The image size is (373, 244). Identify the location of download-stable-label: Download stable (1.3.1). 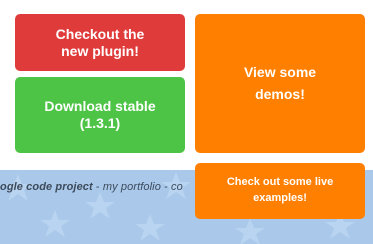
(99, 115).